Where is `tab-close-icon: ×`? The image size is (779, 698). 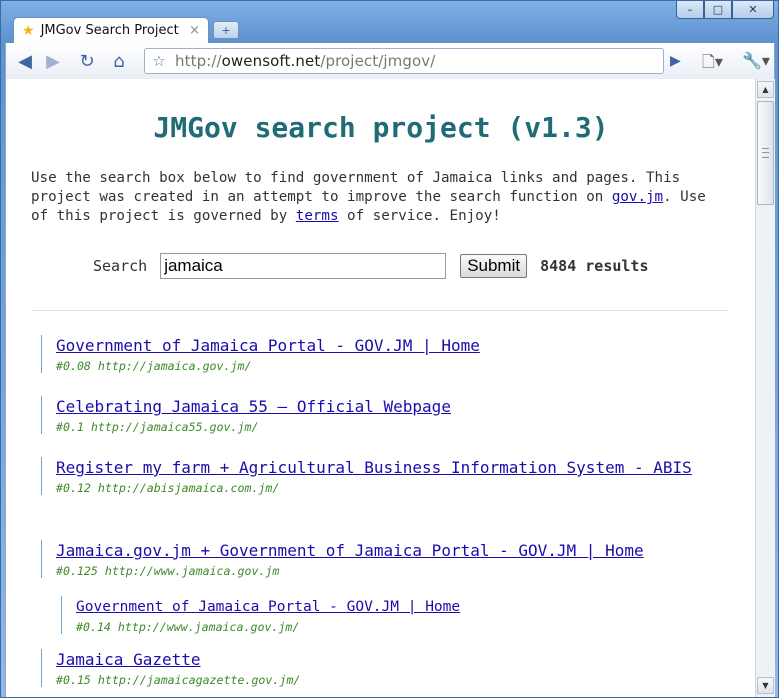 tab-close-icon: × is located at coordinates (194, 30).